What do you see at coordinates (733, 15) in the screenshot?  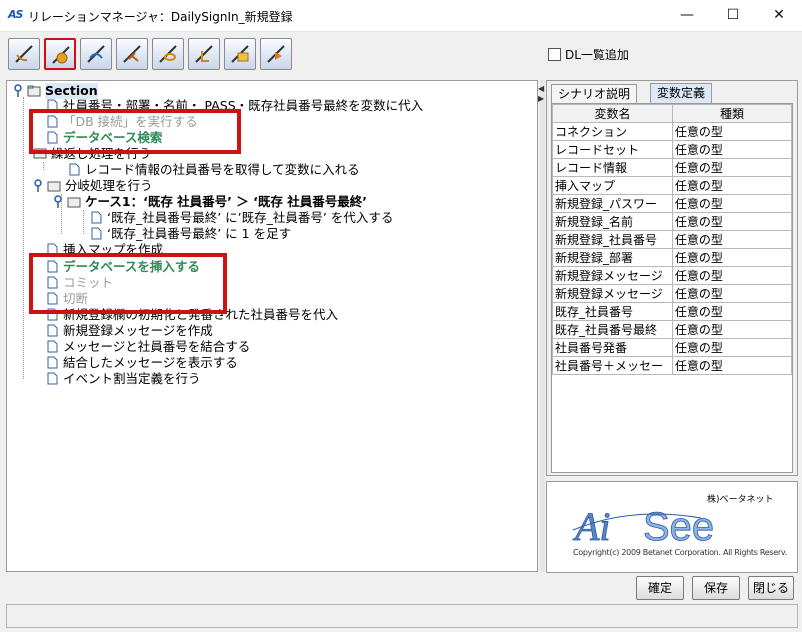 I see `maximize-button: ☐` at bounding box center [733, 15].